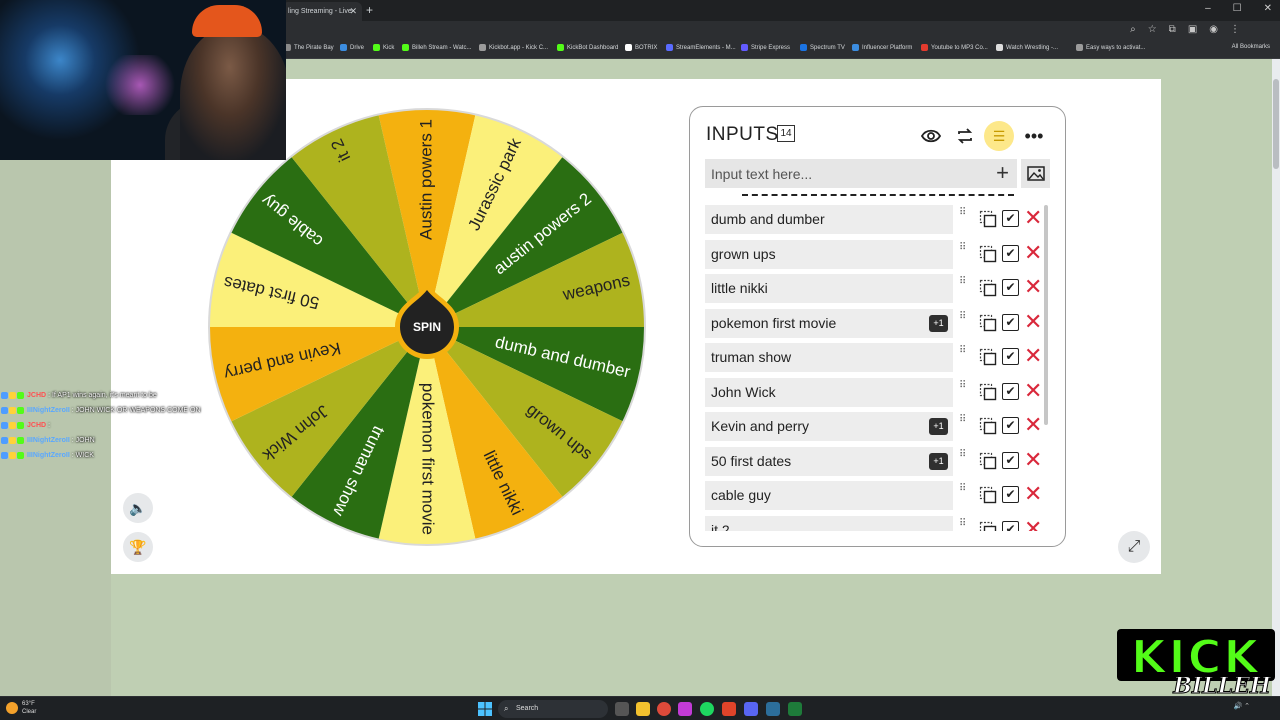  I want to click on entry-text-bg: pokemon first movie +1, so click(829, 323).